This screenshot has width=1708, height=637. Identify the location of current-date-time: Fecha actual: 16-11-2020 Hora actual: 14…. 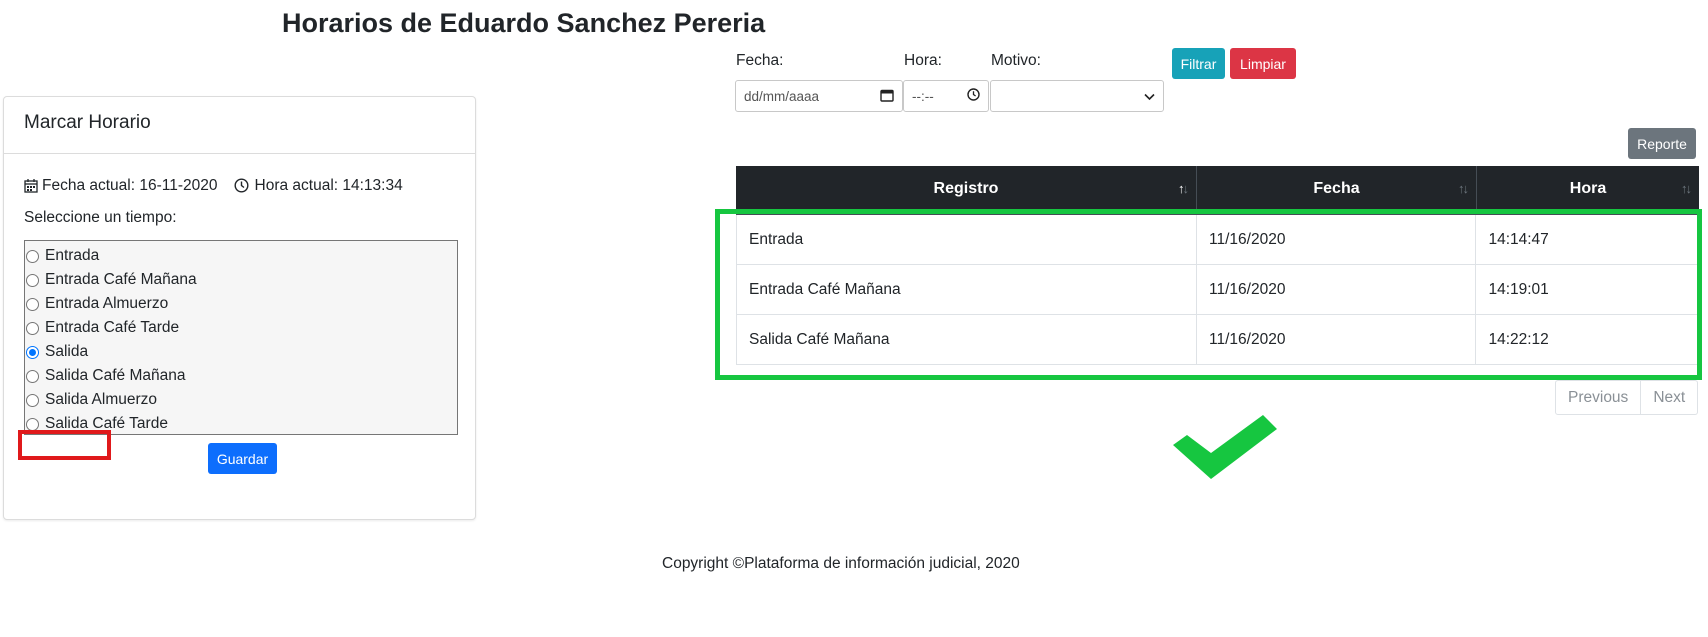
(213, 186).